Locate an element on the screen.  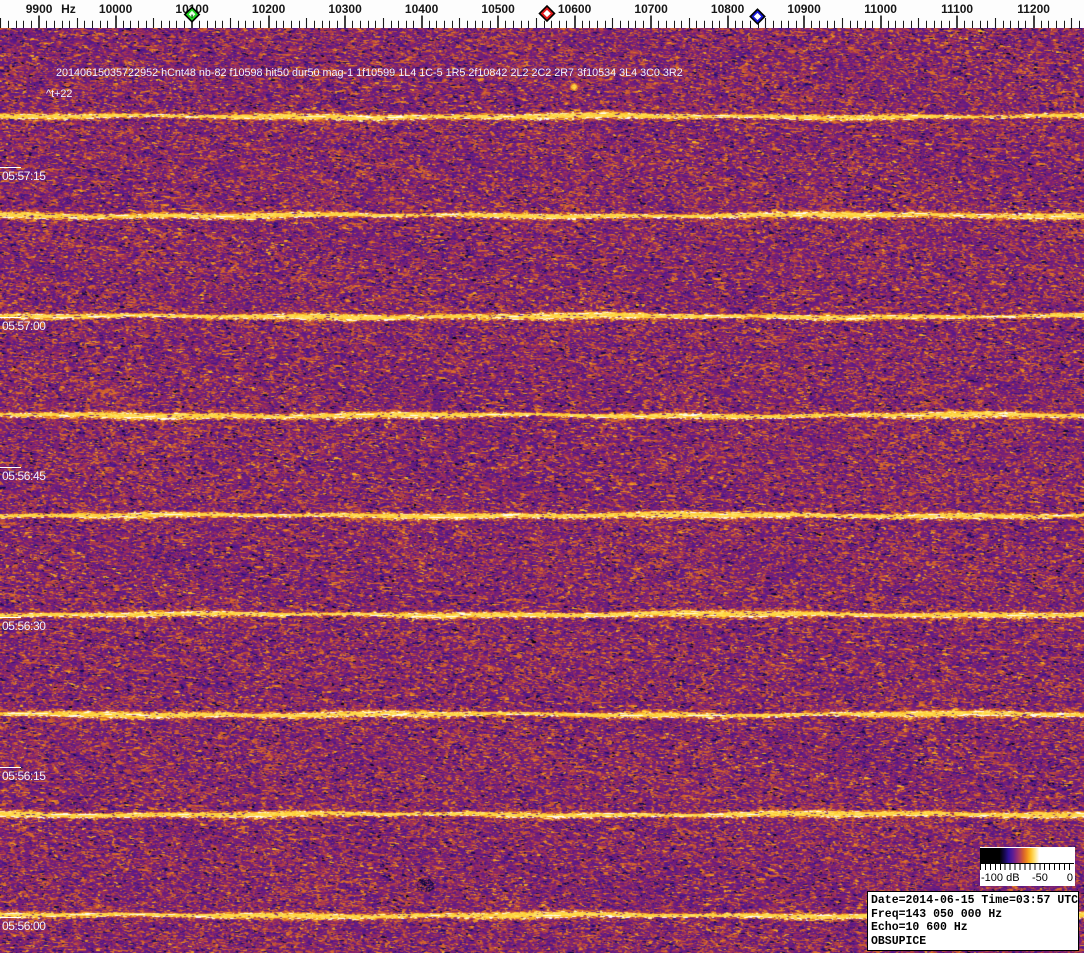
svg-text: 11200 is located at coordinates (1033, 9).